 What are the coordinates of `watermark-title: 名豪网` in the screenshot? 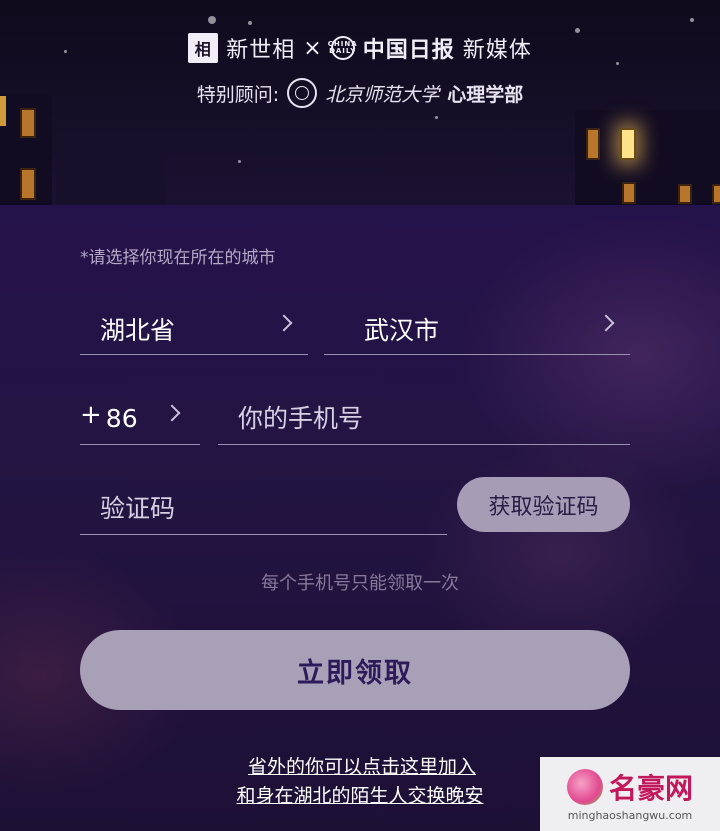 It's located at (650, 788).